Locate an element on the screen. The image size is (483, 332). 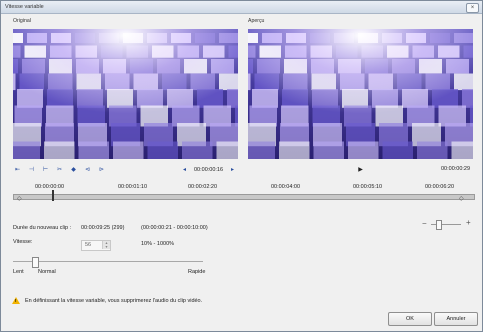
duration-value: 00:00:09:25 (299) is located at coordinates (102, 228).